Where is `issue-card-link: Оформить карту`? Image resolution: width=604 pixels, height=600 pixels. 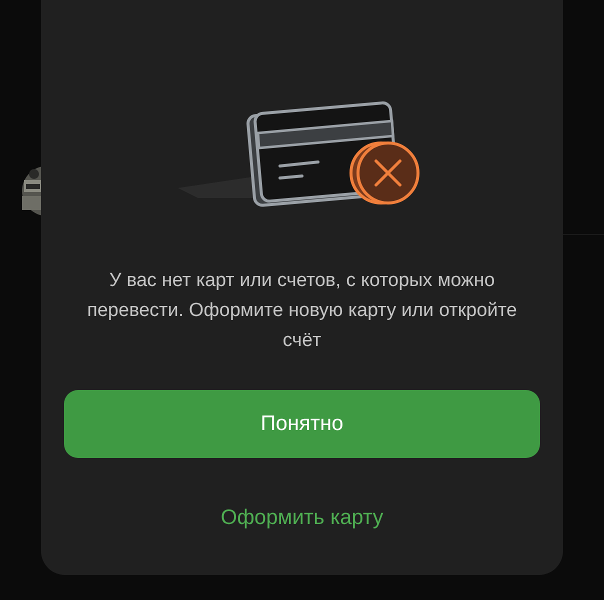 issue-card-link: Оформить карту is located at coordinates (302, 518).